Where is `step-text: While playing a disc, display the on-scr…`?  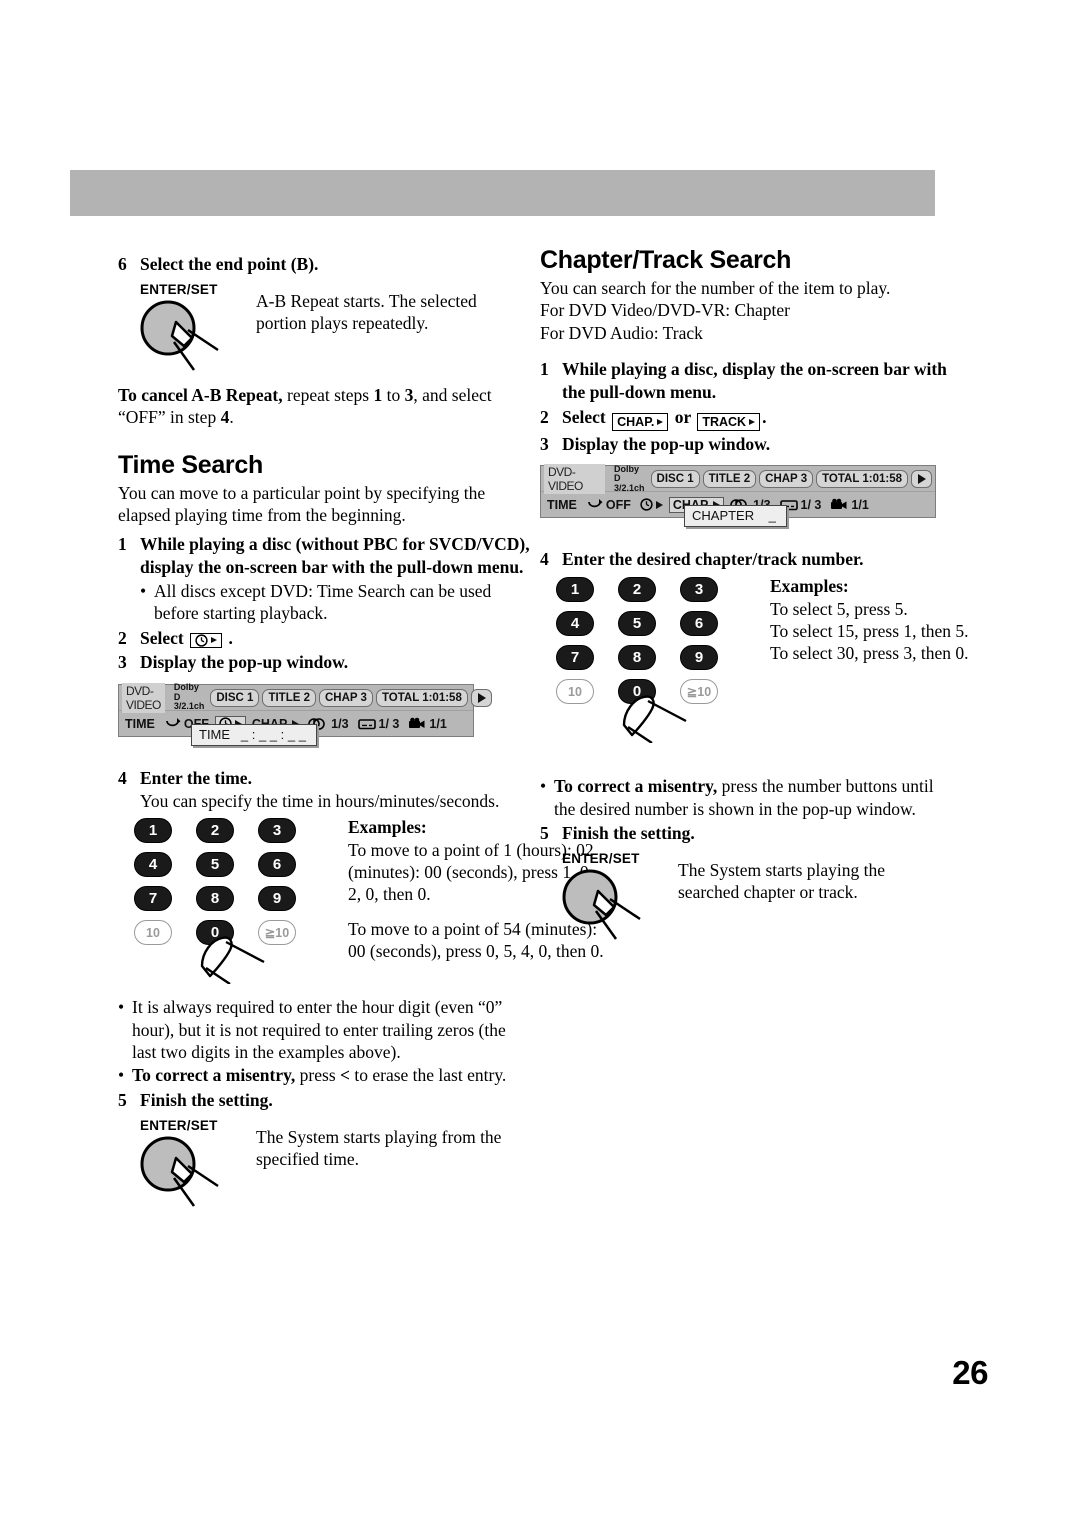
step-text: While playing a disc, display the on-scr… is located at coordinates (754, 380).